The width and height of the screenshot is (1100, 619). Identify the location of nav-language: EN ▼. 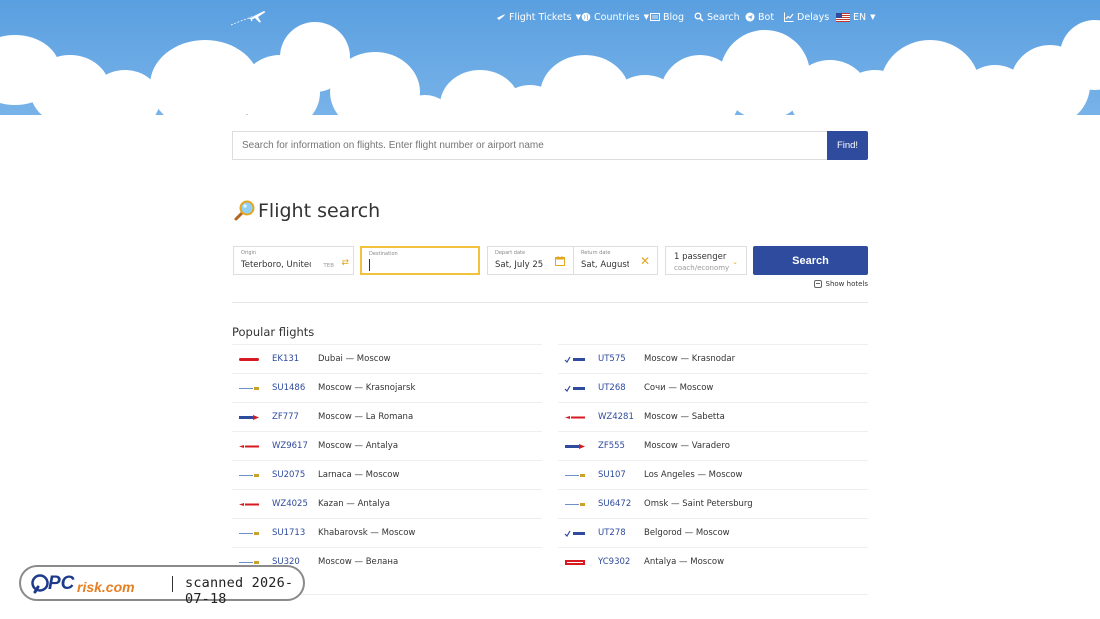
(856, 17).